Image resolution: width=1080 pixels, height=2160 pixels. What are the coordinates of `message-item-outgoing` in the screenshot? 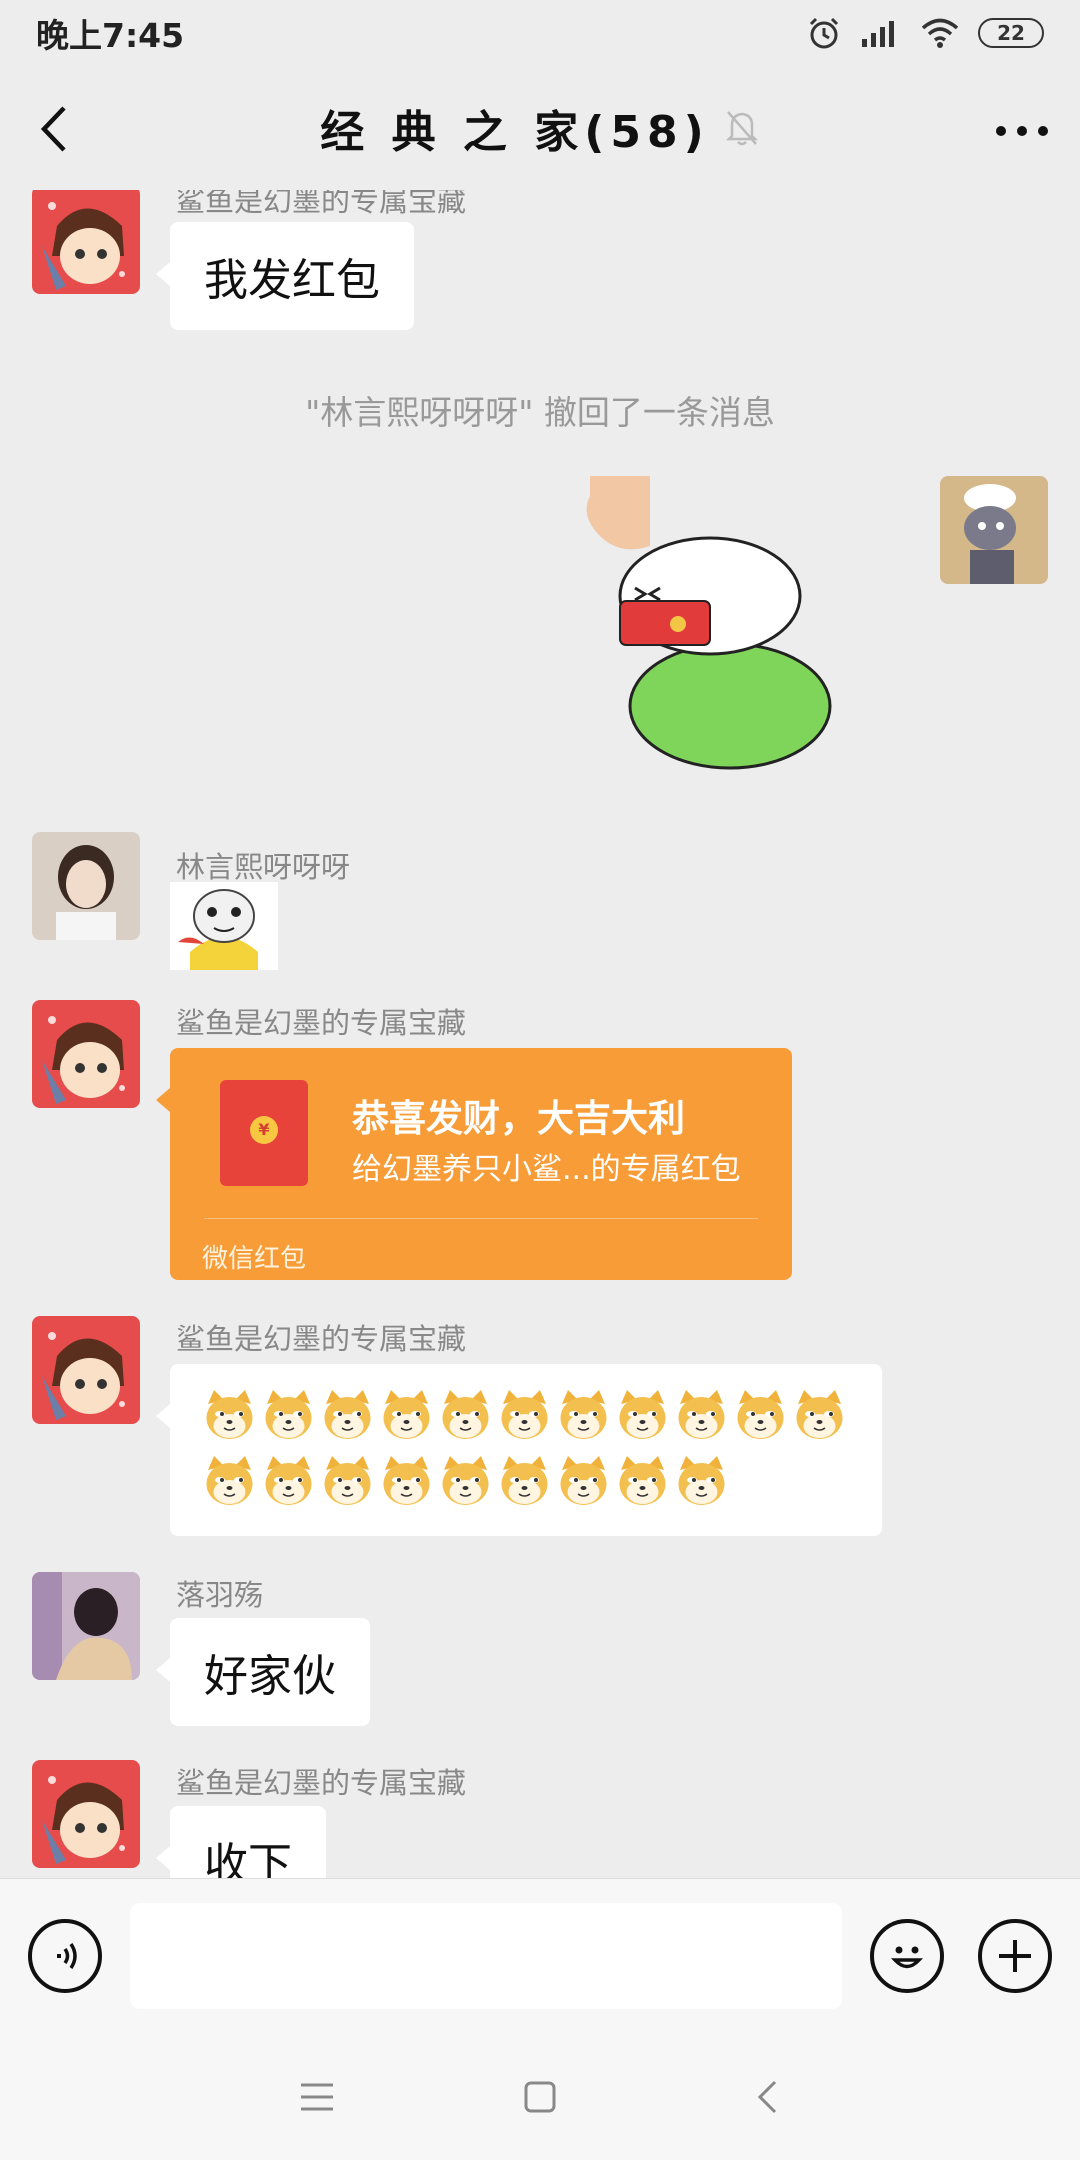 It's located at (540, 626).